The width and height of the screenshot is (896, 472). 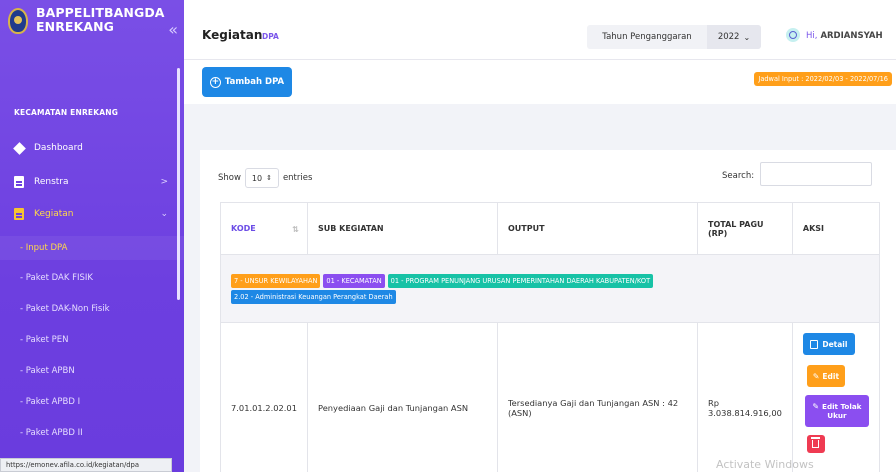 What do you see at coordinates (647, 37) in the screenshot?
I see `year-label: Tahun Penganggaran` at bounding box center [647, 37].